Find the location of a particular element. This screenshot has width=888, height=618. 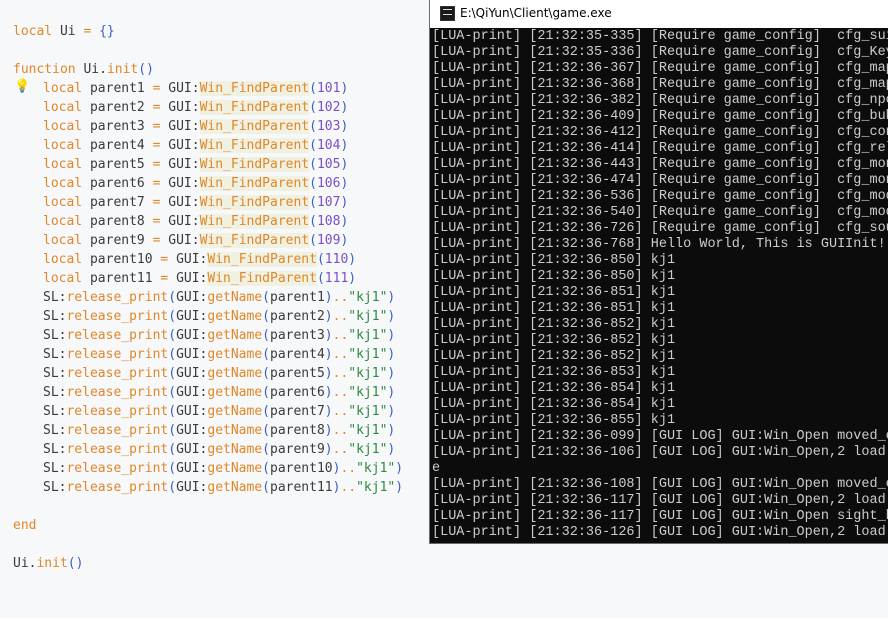

code-line: local Ui = {} is located at coordinates (64, 31).